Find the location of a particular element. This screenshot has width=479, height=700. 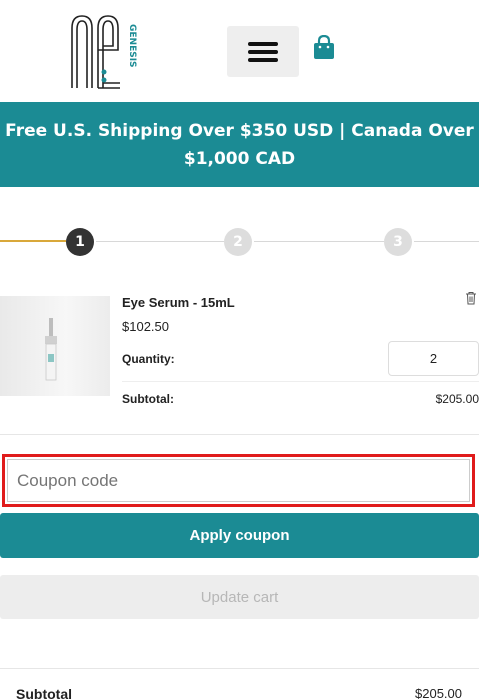

trash-icon is located at coordinates (471, 298).